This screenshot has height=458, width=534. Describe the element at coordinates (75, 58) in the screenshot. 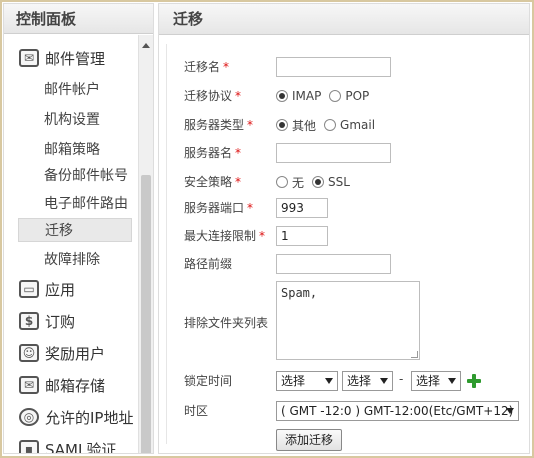

I see `sidebar-group-label: 邮件管理` at that location.